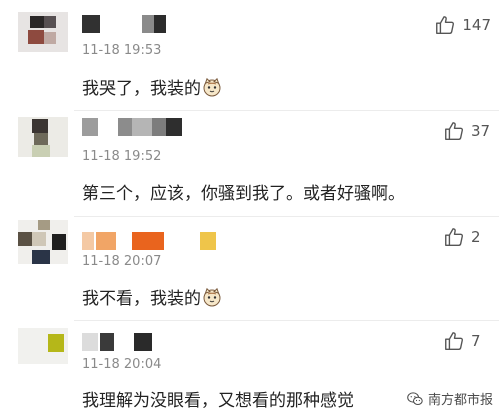 Image resolution: width=499 pixels, height=416 pixels. What do you see at coordinates (467, 131) in the screenshot?
I see `like-button: 37` at bounding box center [467, 131].